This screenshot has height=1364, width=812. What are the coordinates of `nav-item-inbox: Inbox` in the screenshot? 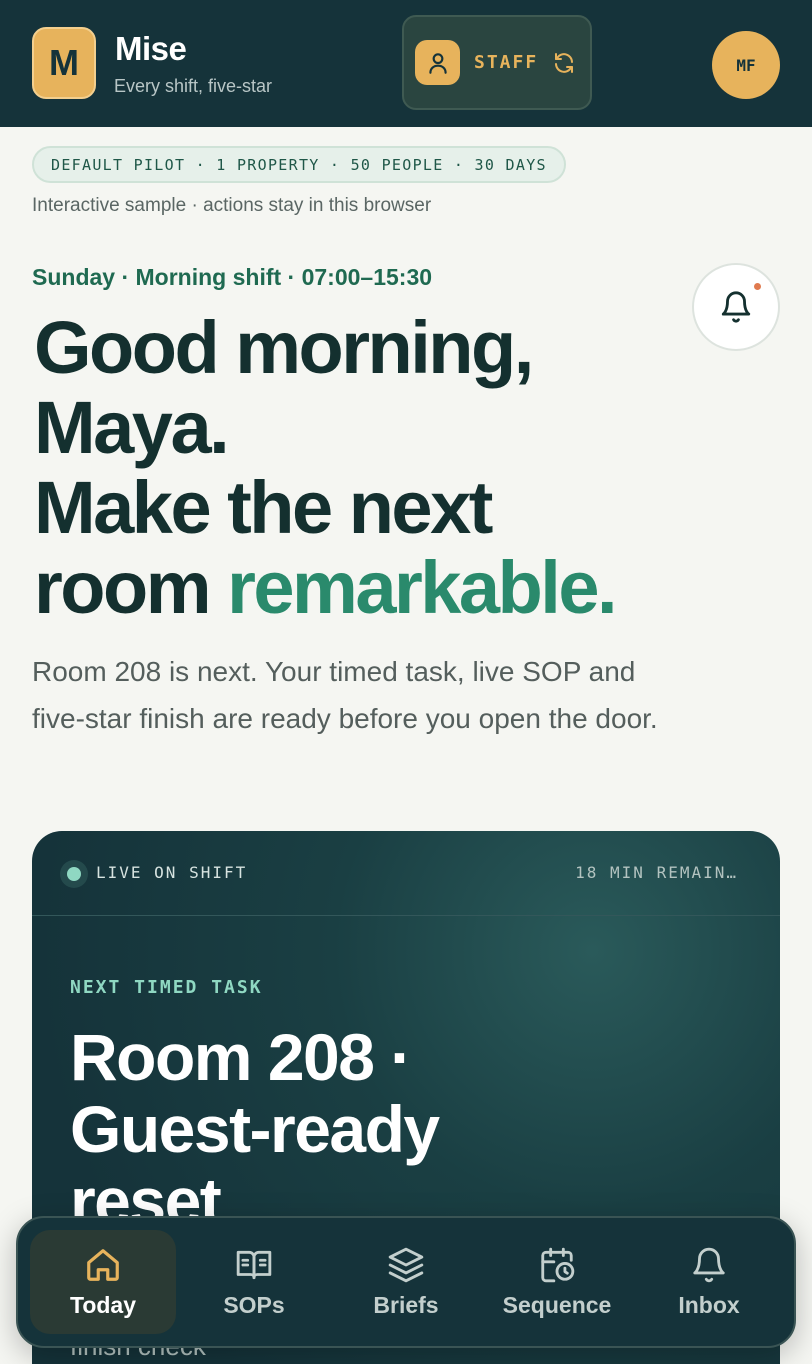 It's located at (709, 1282).